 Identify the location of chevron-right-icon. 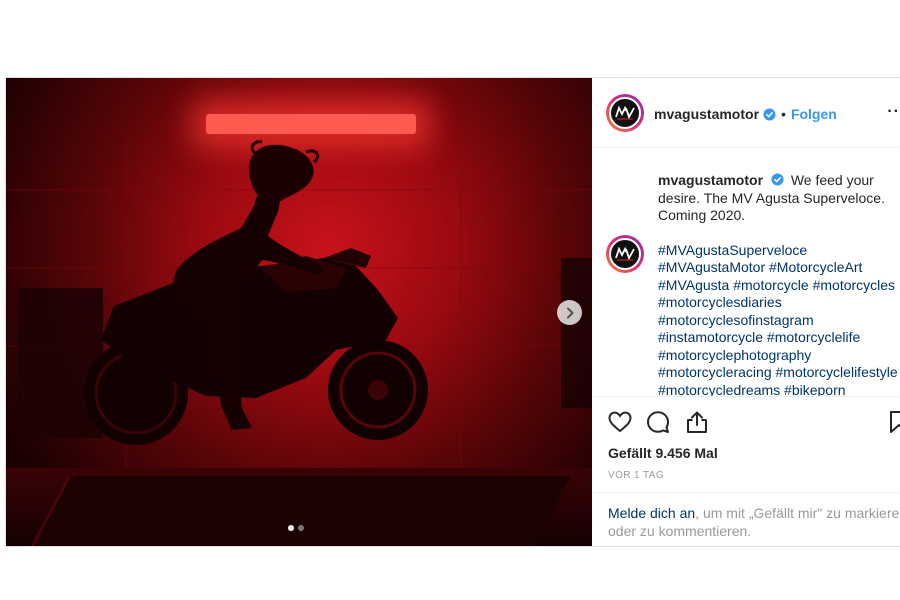
(569, 312).